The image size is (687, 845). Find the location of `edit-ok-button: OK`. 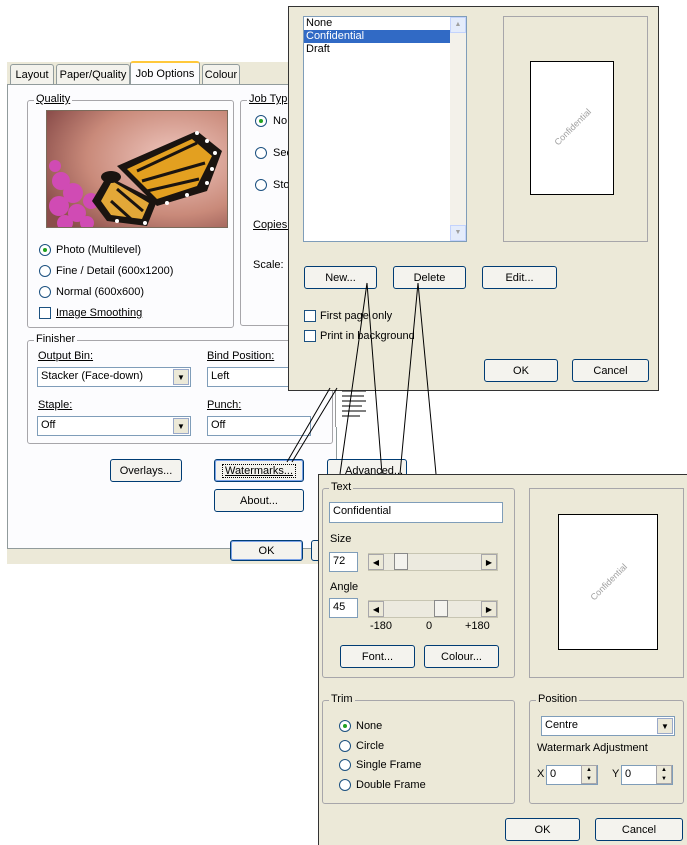

edit-ok-button: OK is located at coordinates (542, 829).